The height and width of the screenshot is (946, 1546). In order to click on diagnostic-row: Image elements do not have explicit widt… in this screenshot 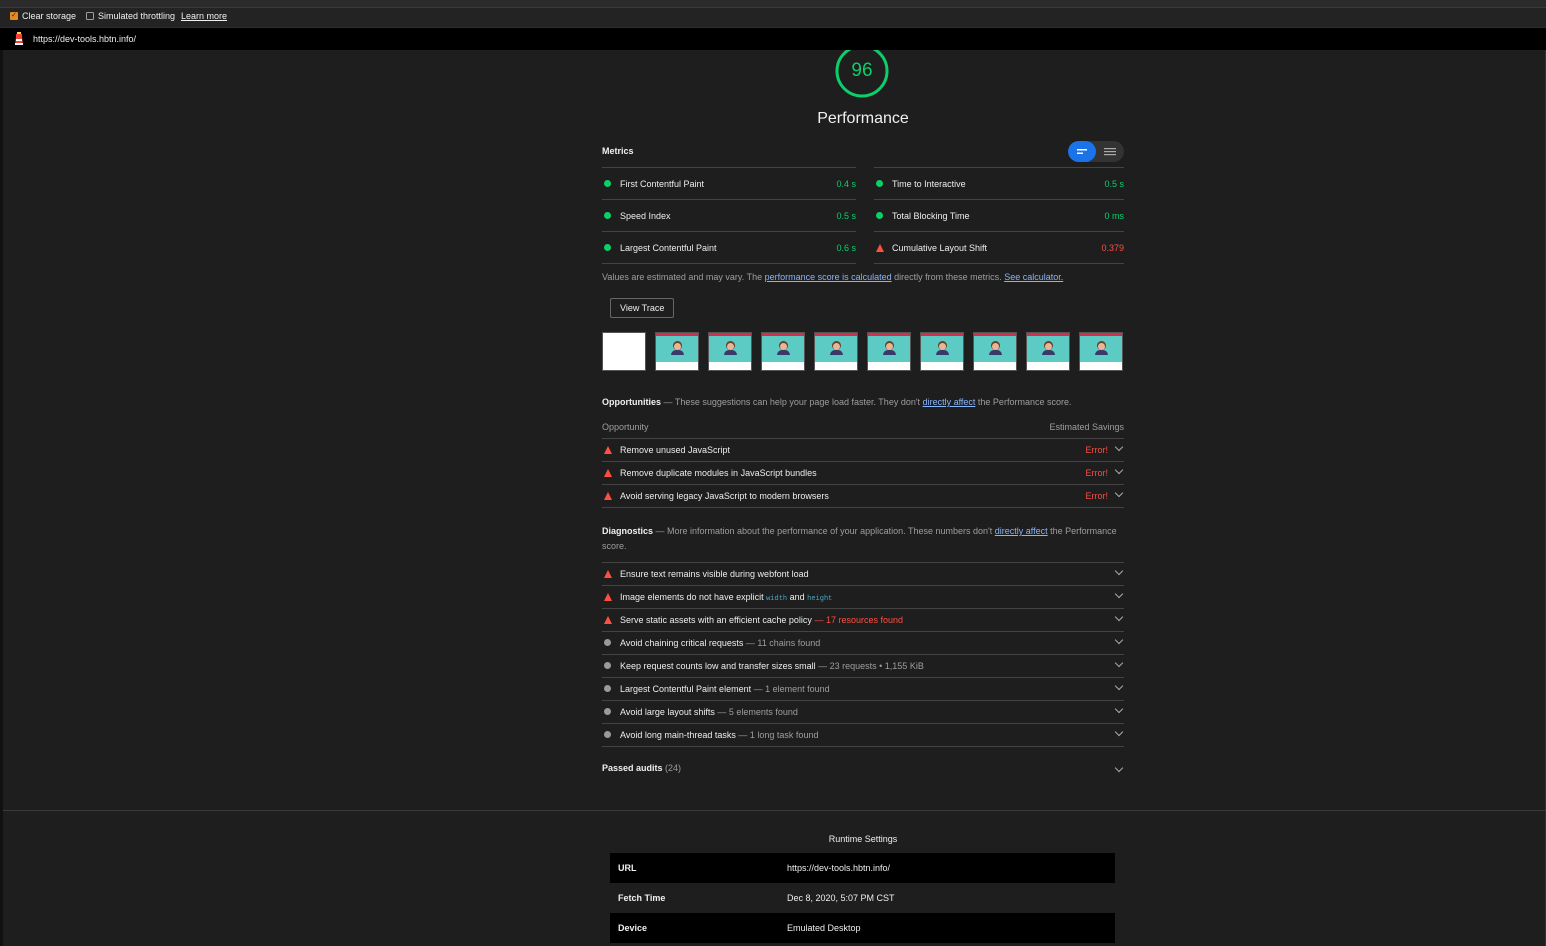, I will do `click(863, 596)`.